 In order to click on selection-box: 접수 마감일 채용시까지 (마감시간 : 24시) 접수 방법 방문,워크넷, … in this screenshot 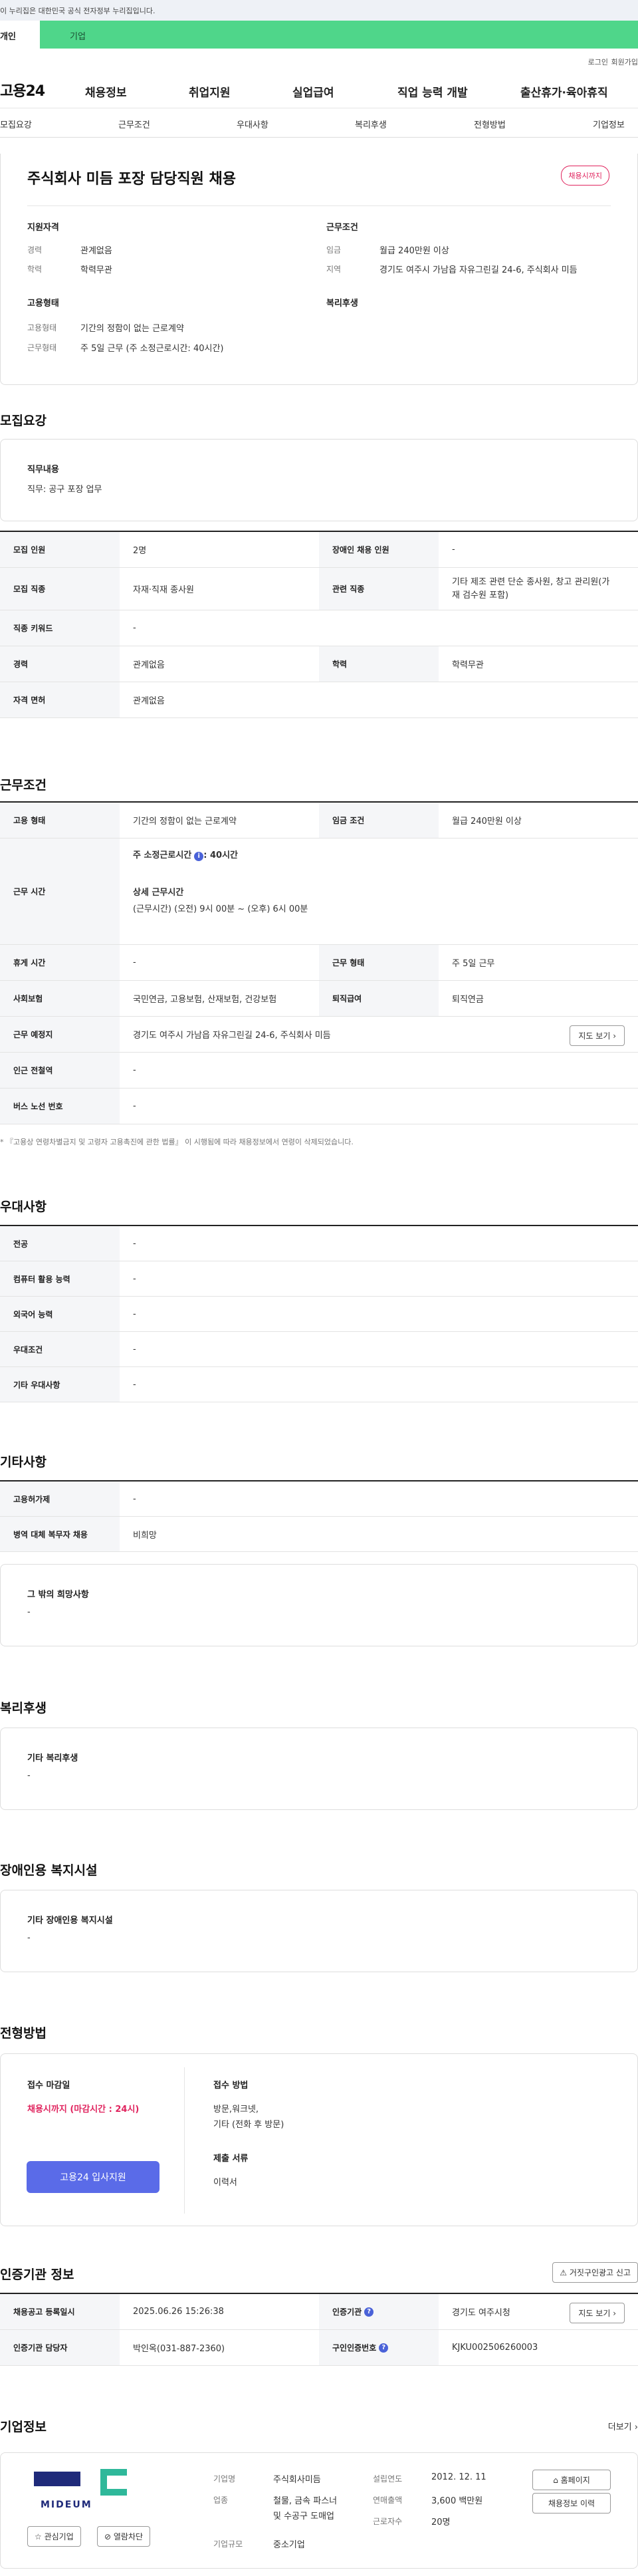, I will do `click(319, 2139)`.